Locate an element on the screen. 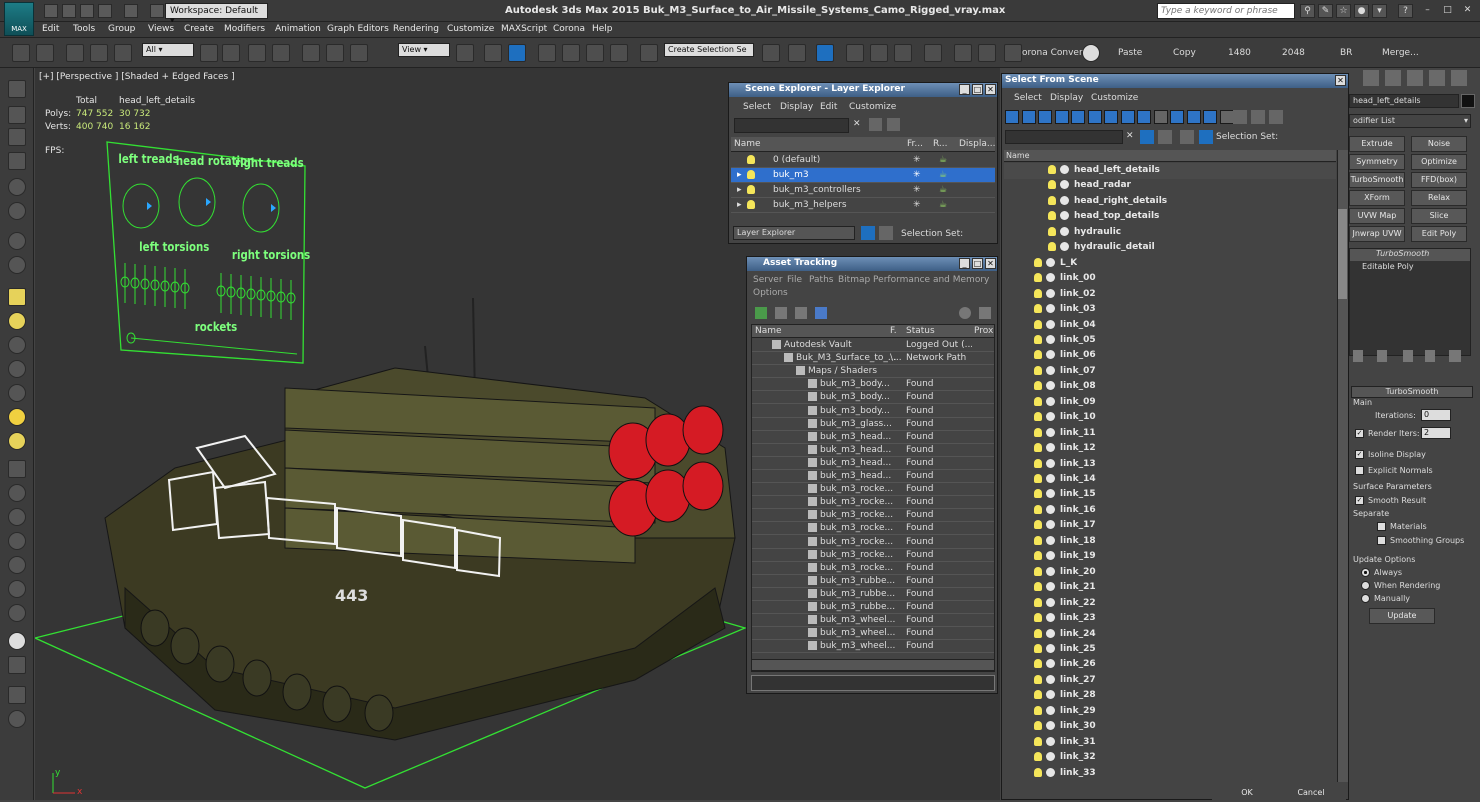  filter-icon is located at coordinates (1258, 117).